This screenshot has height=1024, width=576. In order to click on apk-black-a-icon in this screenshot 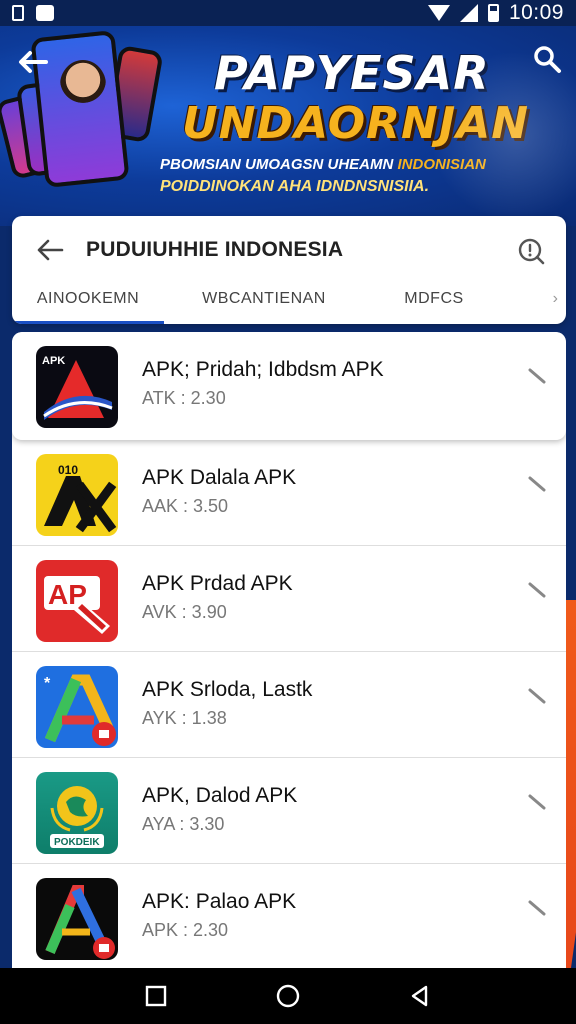, I will do `click(77, 919)`.